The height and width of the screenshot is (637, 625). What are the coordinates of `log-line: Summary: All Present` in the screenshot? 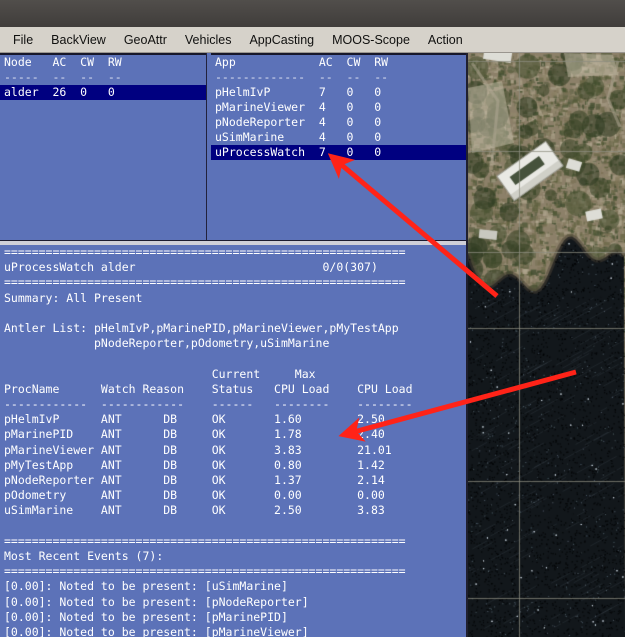 It's located at (73, 297).